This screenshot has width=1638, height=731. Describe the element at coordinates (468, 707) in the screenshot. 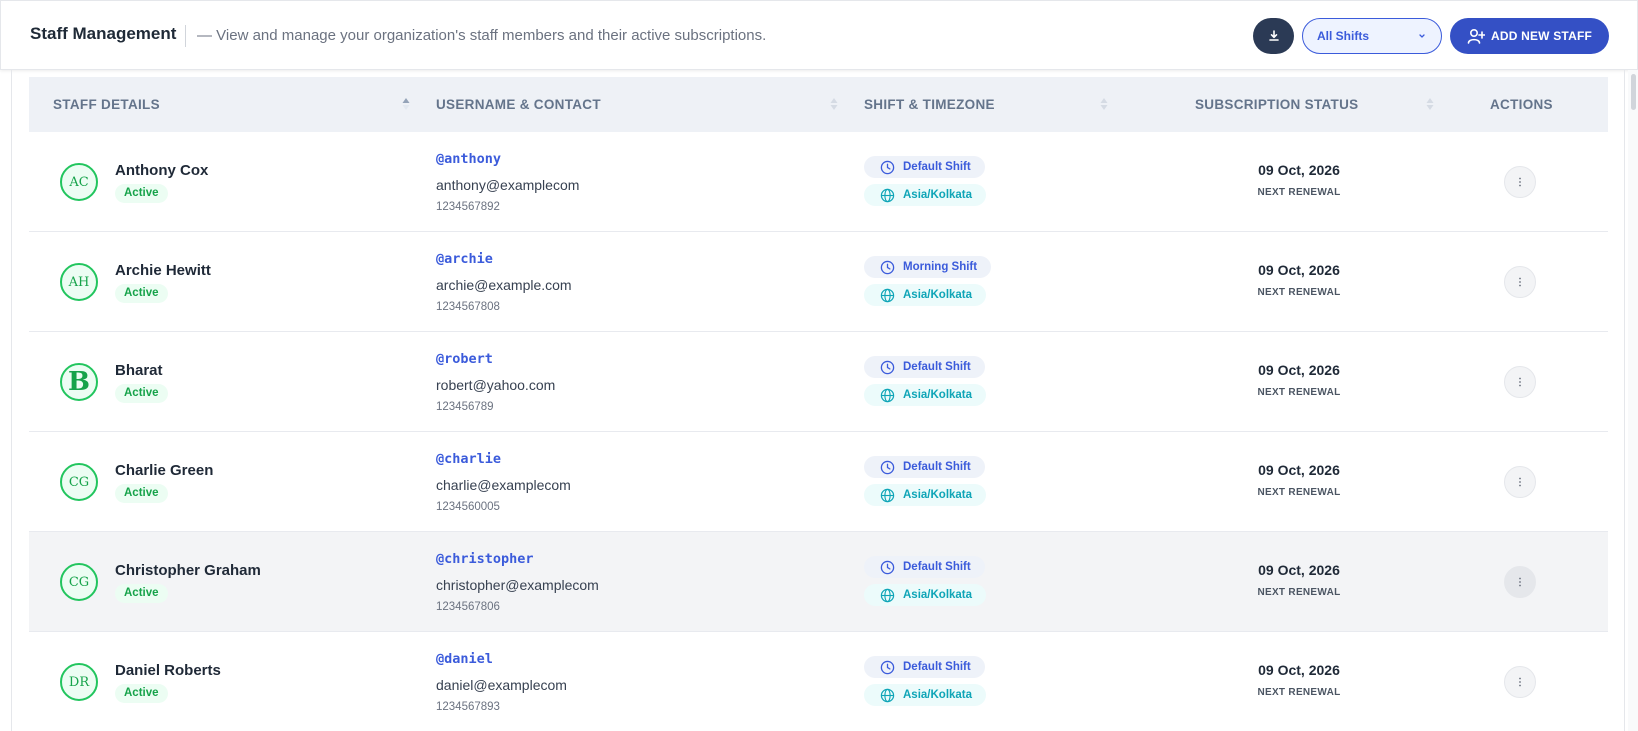

I see `phone: 1234567893` at that location.